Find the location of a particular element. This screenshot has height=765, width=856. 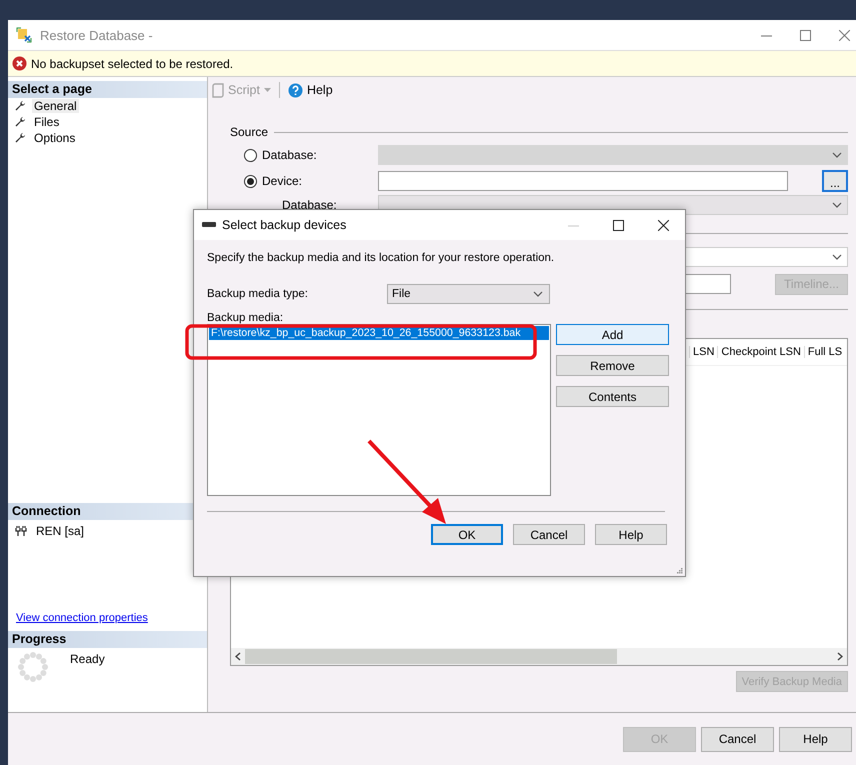

add-button: Add is located at coordinates (612, 334).